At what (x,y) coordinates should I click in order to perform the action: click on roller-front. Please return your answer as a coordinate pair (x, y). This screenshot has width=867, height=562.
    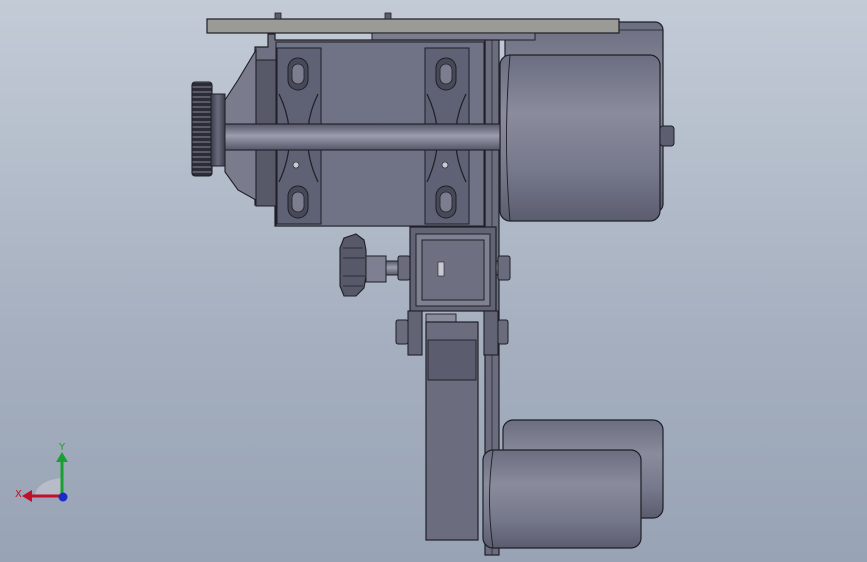
    Looking at the image, I should click on (562, 499).